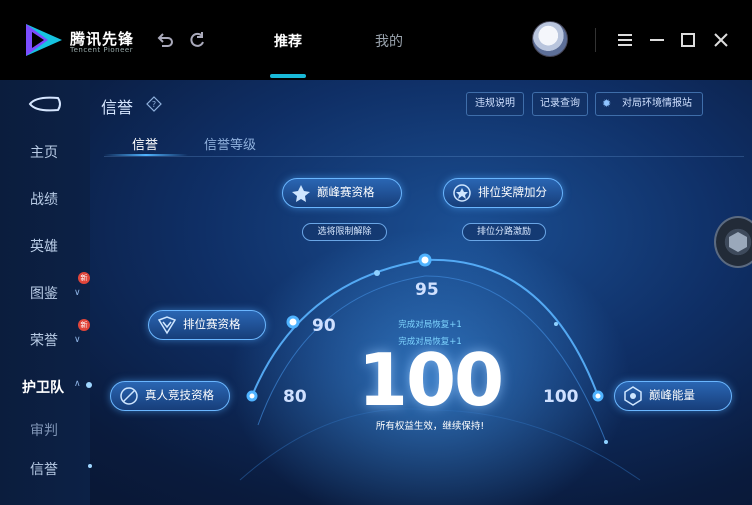 This screenshot has width=752, height=505. Describe the element at coordinates (427, 290) in the screenshot. I see `scale-95: 95` at that location.